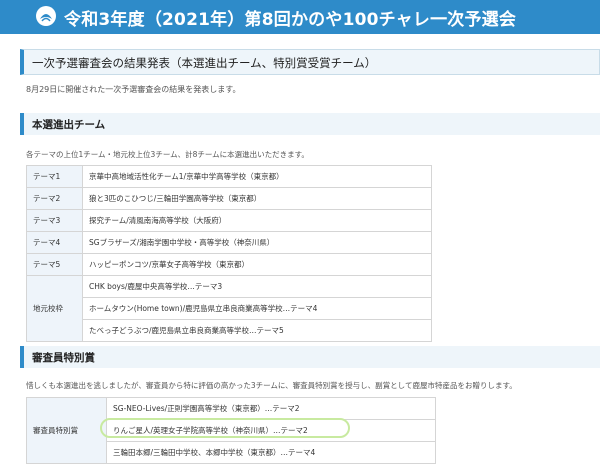 The width and height of the screenshot is (600, 464). What do you see at coordinates (54, 176) in the screenshot?
I see `theme-label: テーマ1` at bounding box center [54, 176].